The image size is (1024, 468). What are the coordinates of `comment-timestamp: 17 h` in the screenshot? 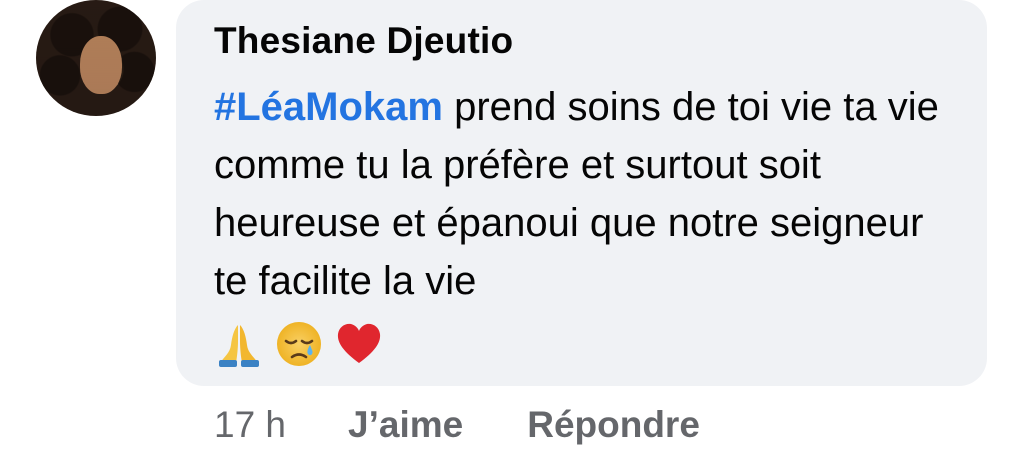 It's located at (250, 425).